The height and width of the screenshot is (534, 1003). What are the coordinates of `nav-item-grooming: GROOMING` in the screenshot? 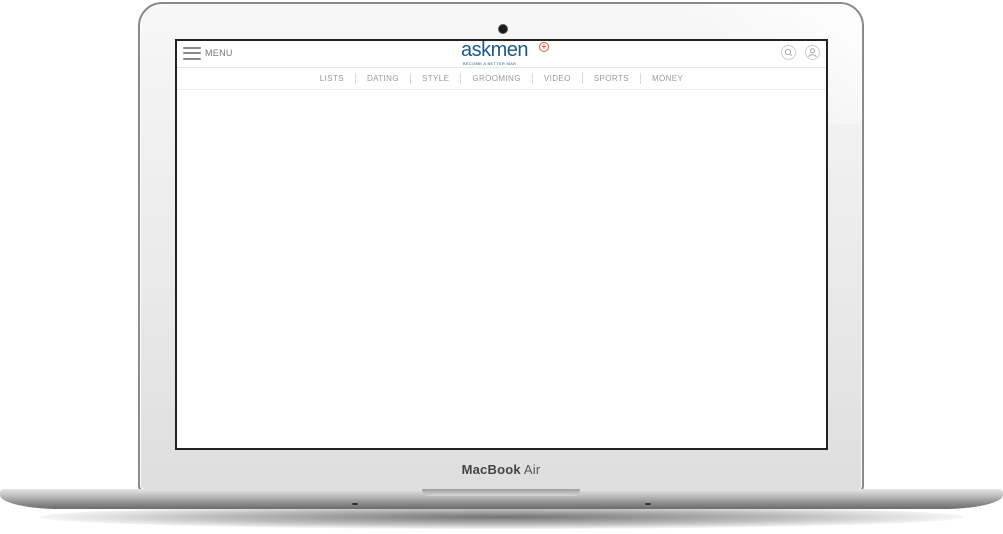 It's located at (497, 78).